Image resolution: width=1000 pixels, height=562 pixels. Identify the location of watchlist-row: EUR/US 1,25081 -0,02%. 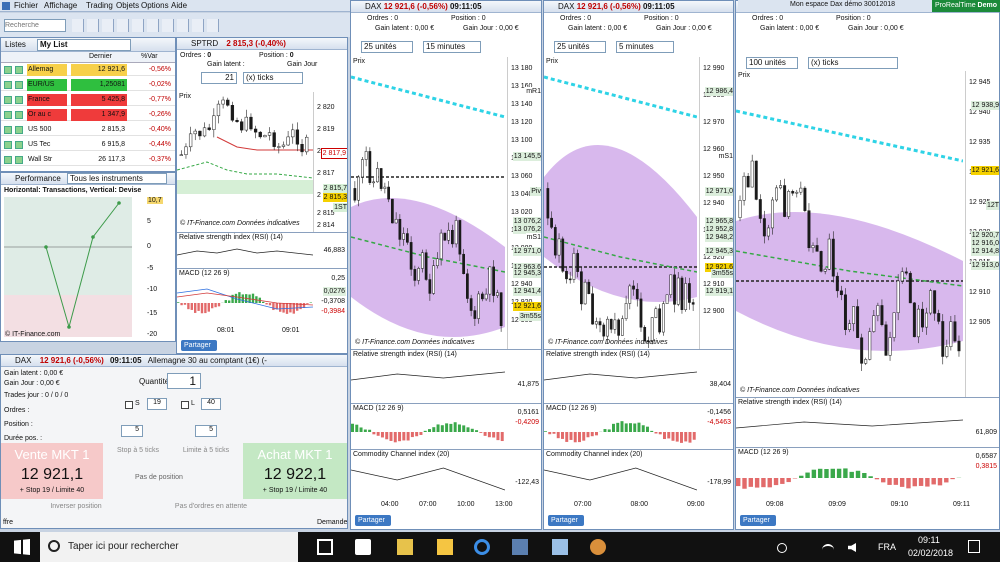
(88, 85).